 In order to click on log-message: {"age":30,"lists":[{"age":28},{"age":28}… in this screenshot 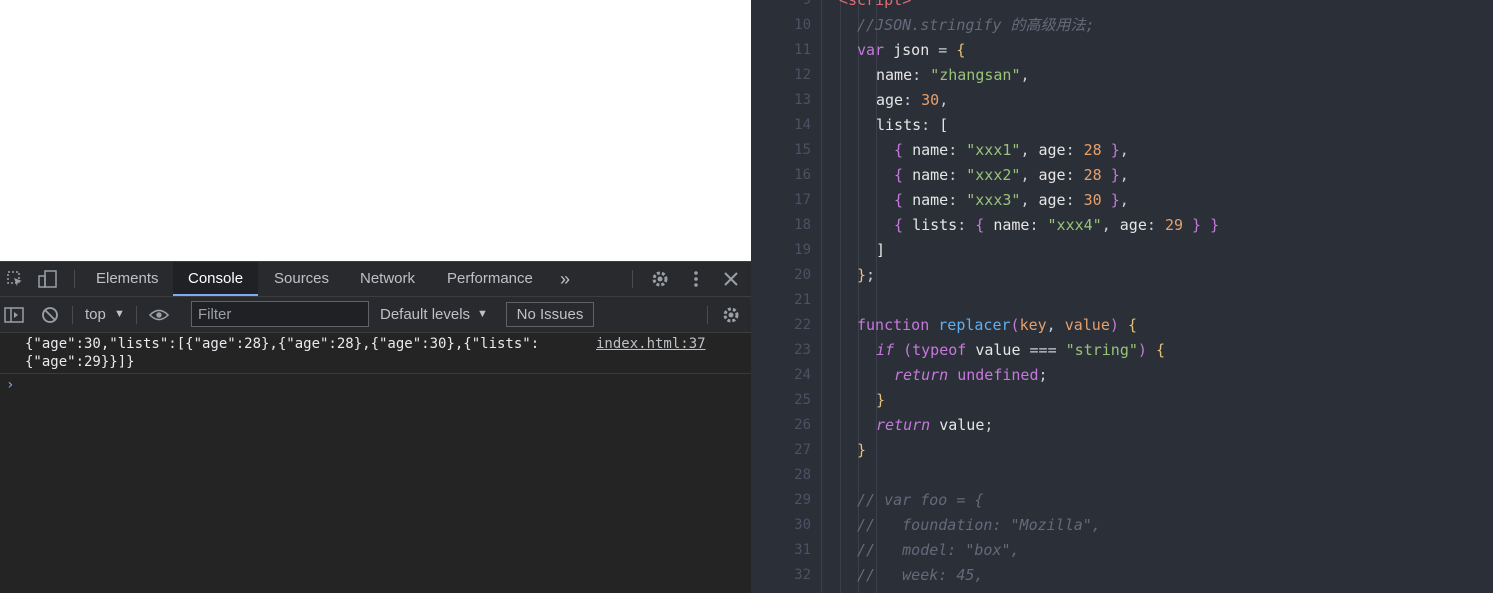, I will do `click(305, 353)`.